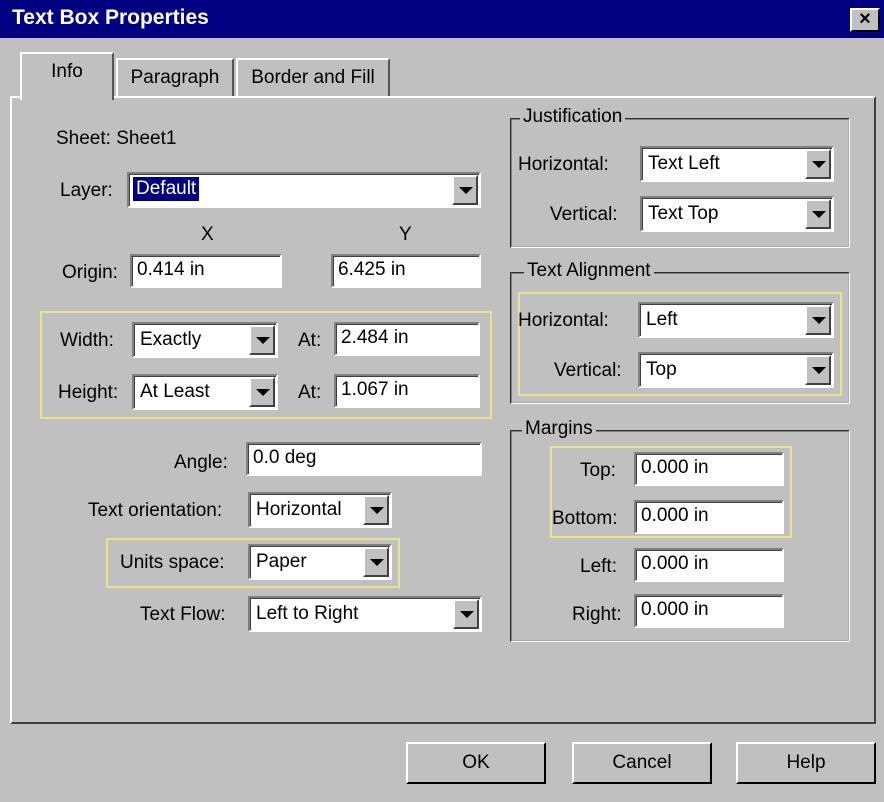  I want to click on margins-title: Margins, so click(559, 429).